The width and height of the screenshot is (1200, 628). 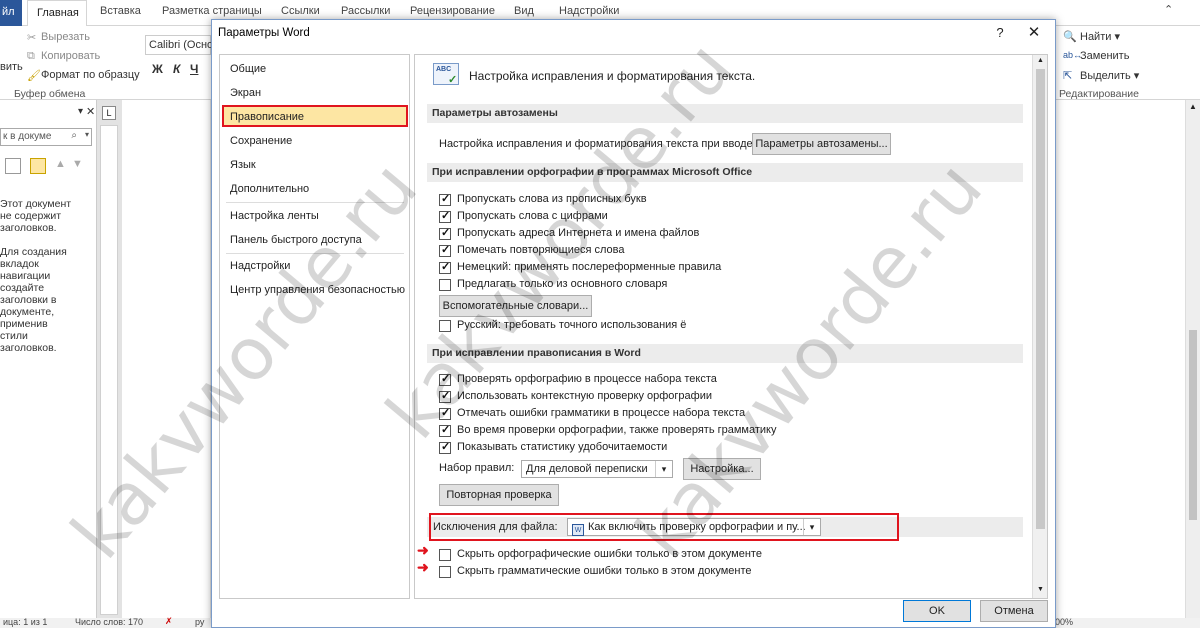 I want to click on checkbox-flag-repeated-words, so click(x=445, y=250).